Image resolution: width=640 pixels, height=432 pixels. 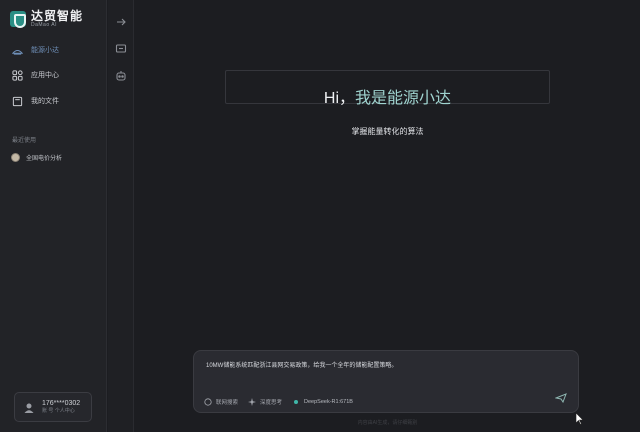 I want to click on send-icon, so click(x=560, y=399).